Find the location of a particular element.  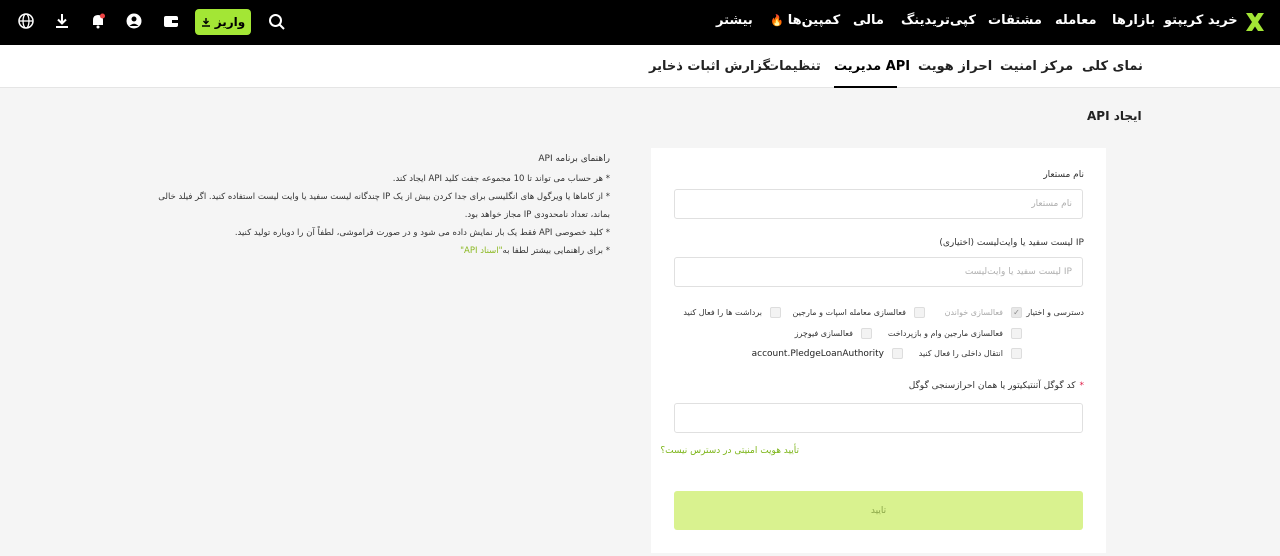

fire-icon: 🔥 is located at coordinates (777, 20).